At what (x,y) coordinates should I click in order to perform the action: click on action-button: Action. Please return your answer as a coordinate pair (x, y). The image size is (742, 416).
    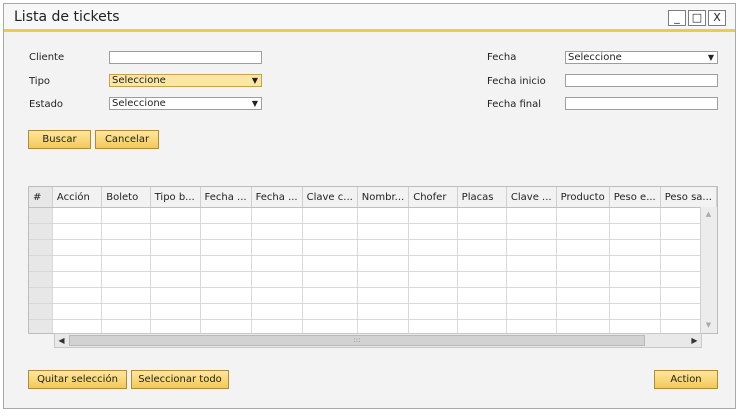
    Looking at the image, I should click on (686, 379).